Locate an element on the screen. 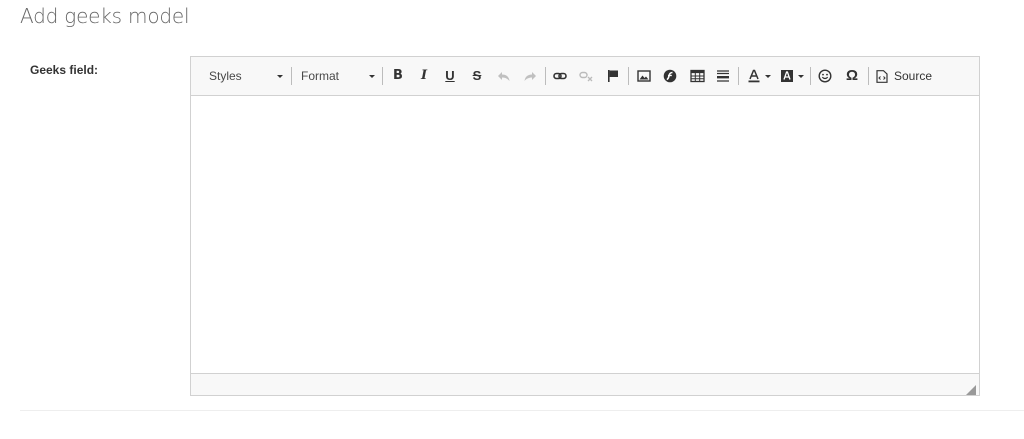  bold-icon: B is located at coordinates (398, 76).